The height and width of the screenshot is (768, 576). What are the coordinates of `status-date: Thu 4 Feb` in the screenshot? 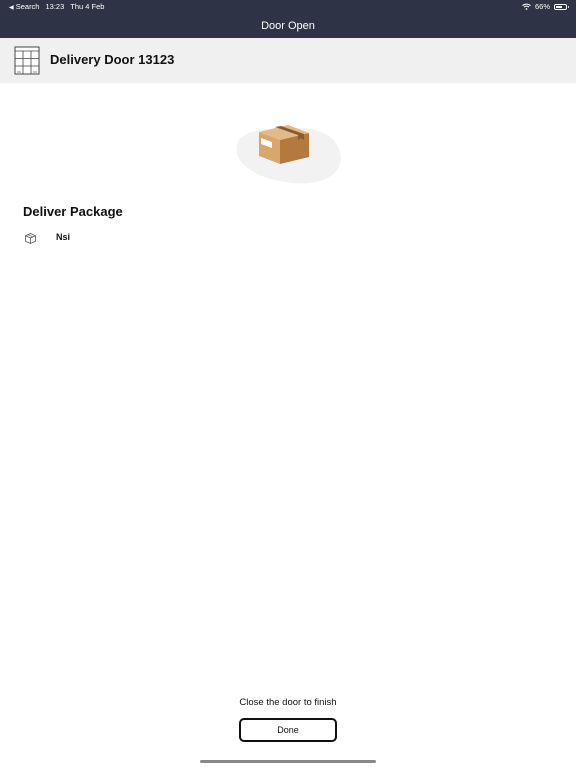 It's located at (87, 6).